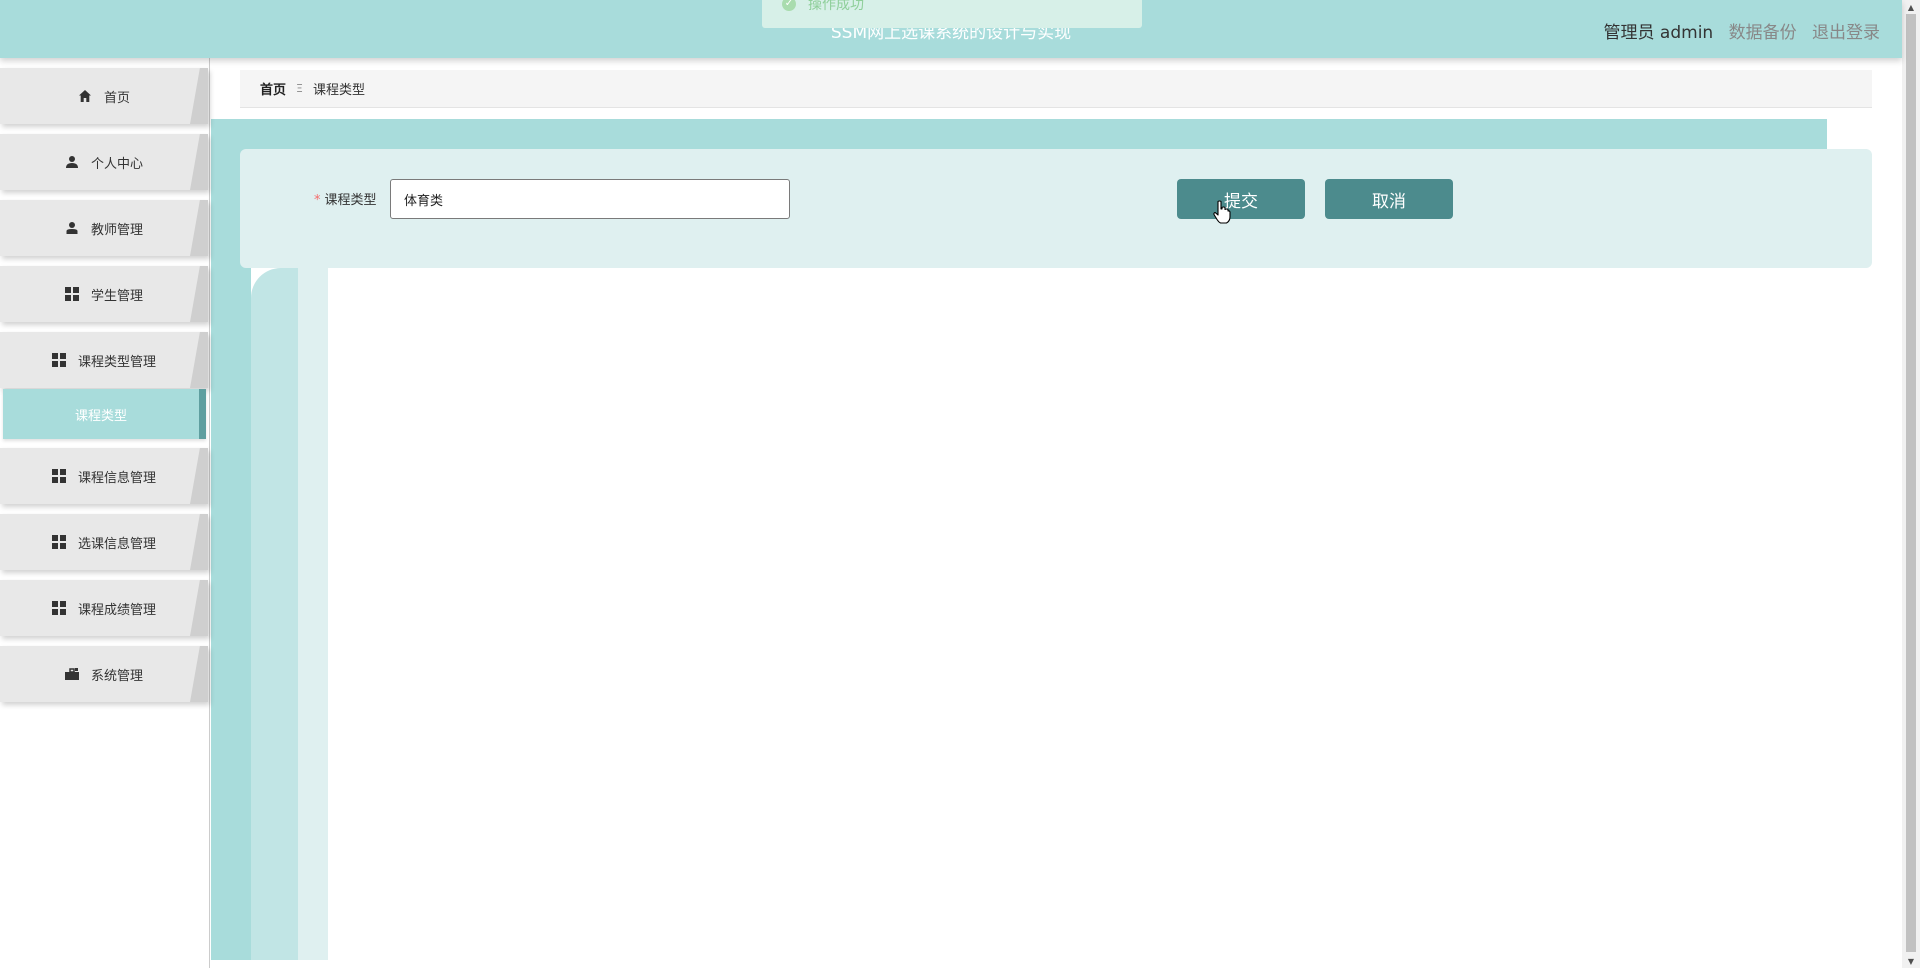 This screenshot has height=968, width=1920. I want to click on sidebar-item-course-score-management: 课程成绩管理, so click(104, 608).